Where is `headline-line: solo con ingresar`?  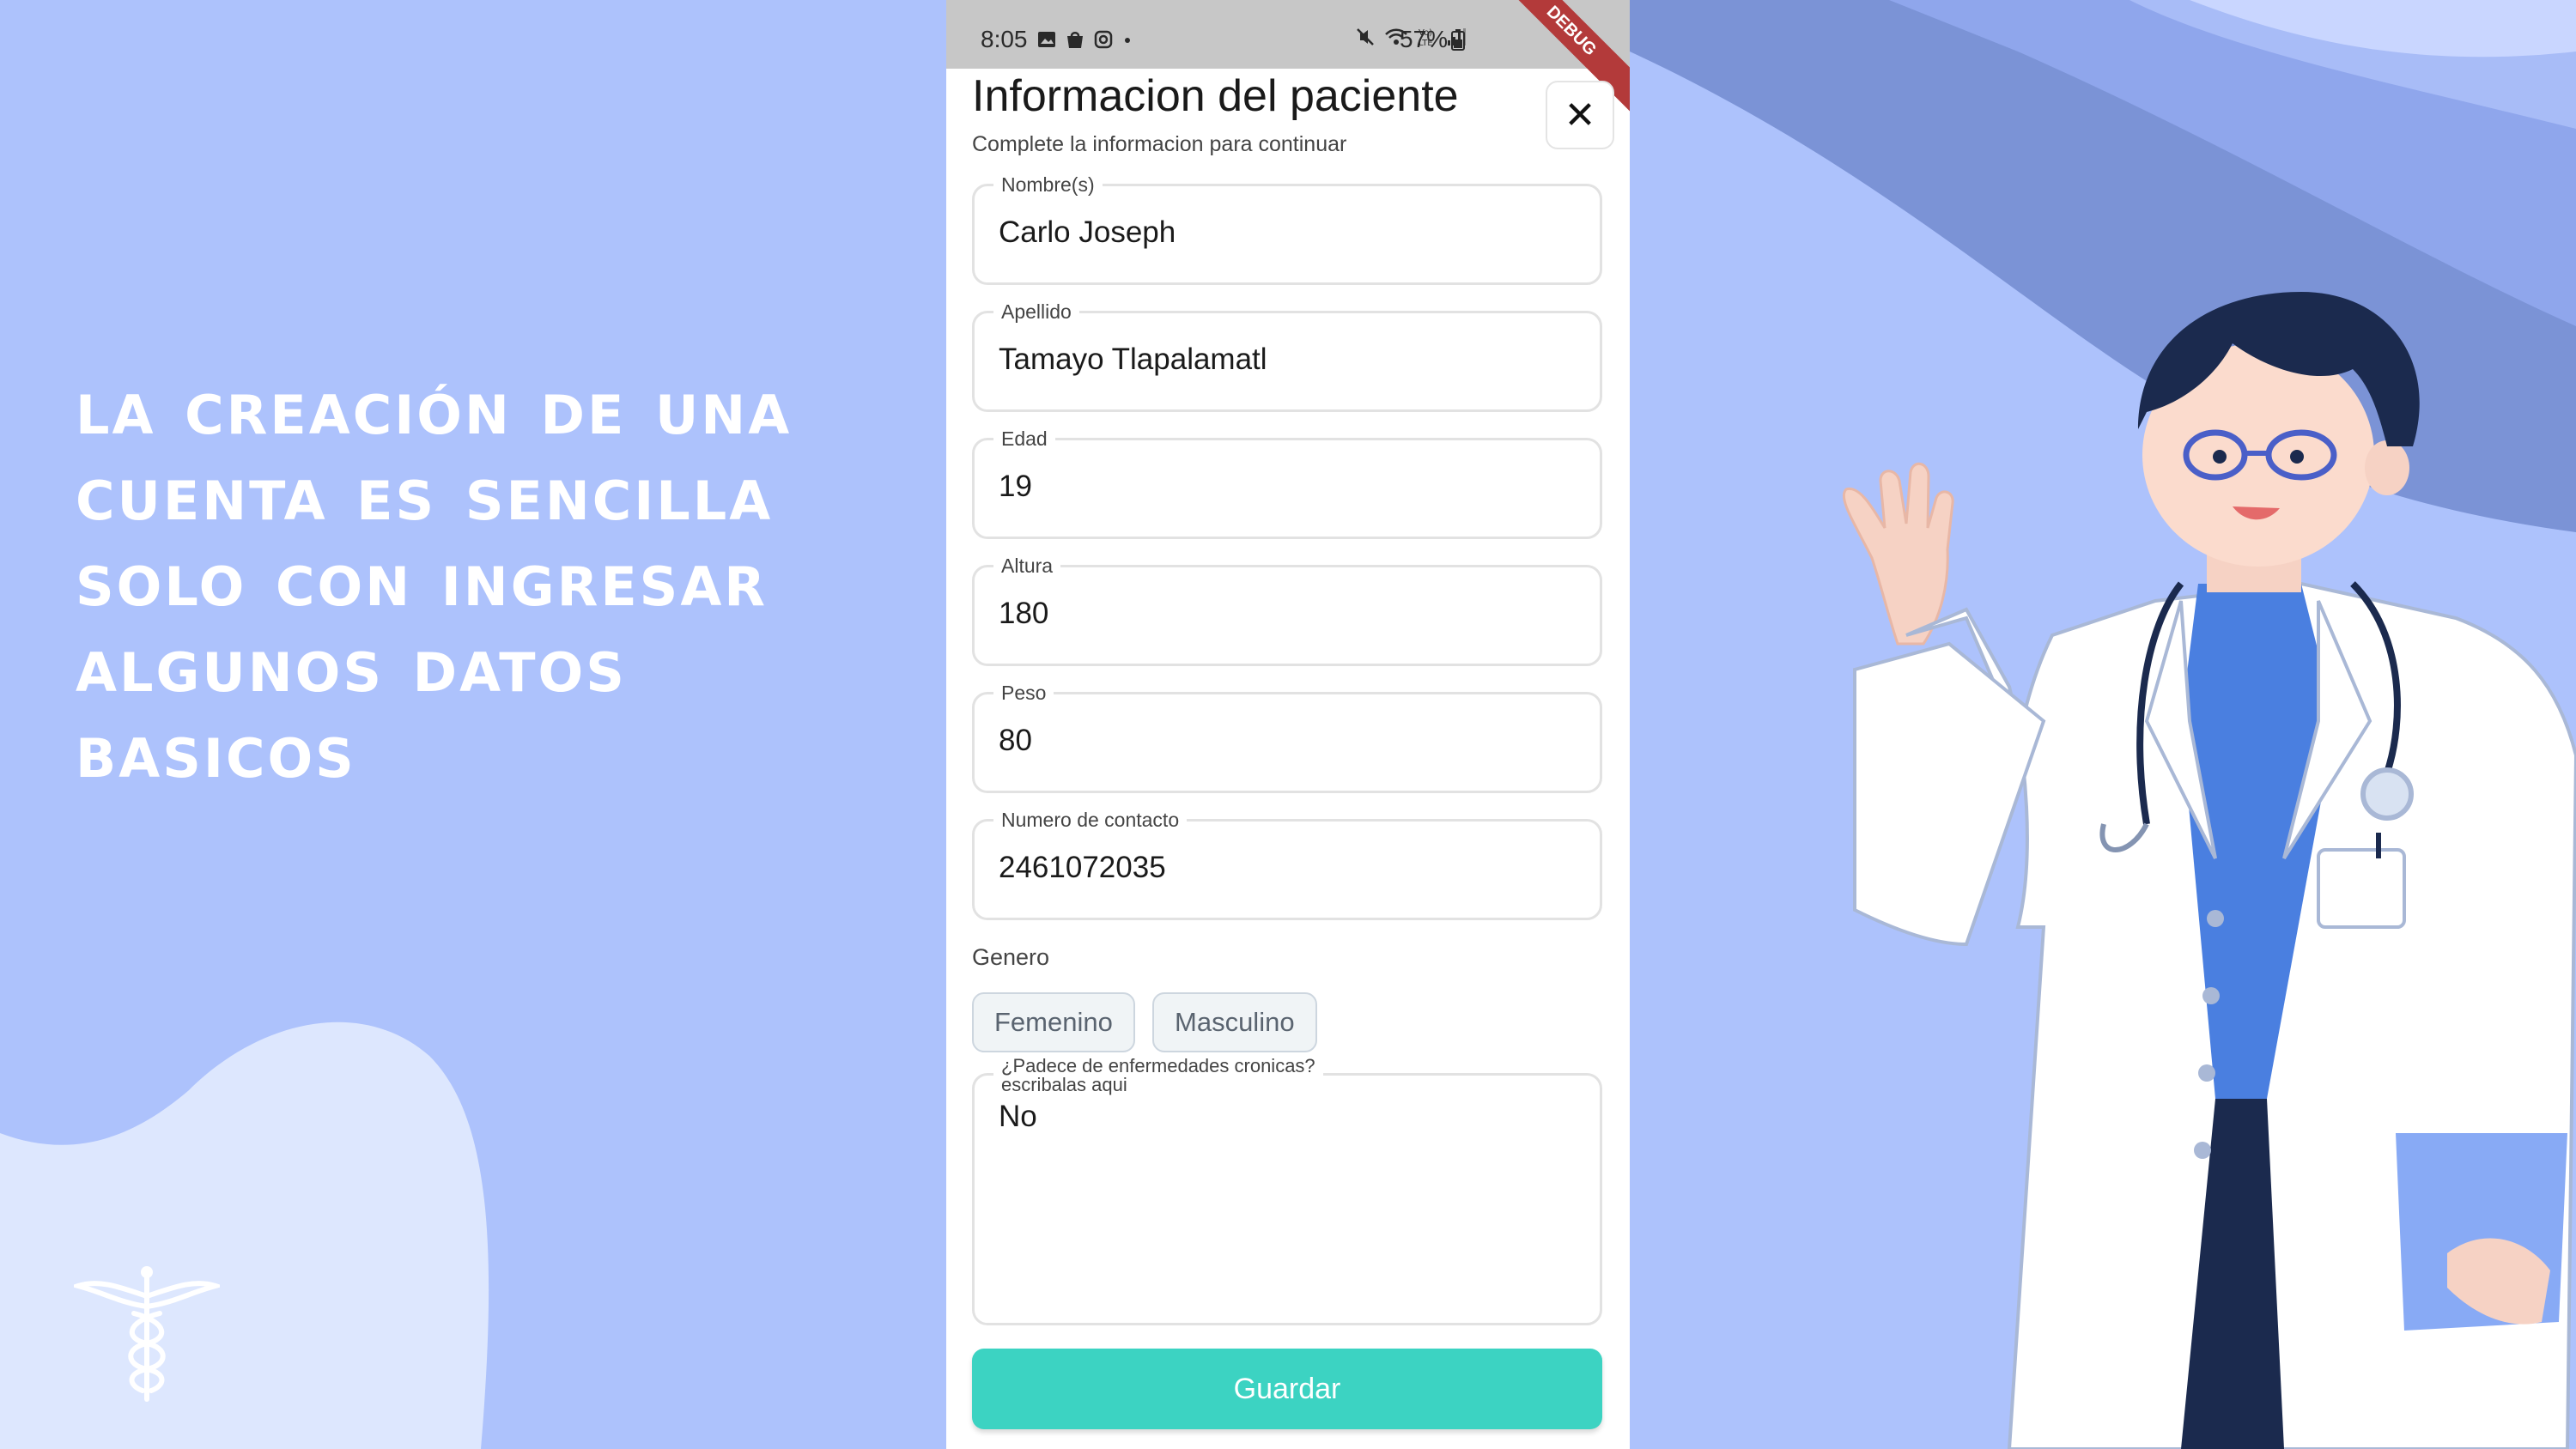
headline-line: solo con ingresar is located at coordinates (422, 579).